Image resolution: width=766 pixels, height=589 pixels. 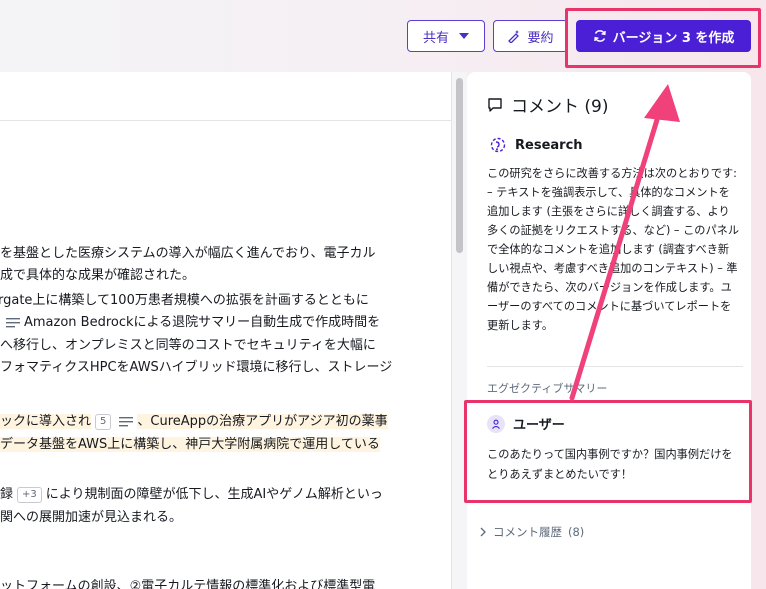 What do you see at coordinates (498, 145) in the screenshot?
I see `research-agent-icon` at bounding box center [498, 145].